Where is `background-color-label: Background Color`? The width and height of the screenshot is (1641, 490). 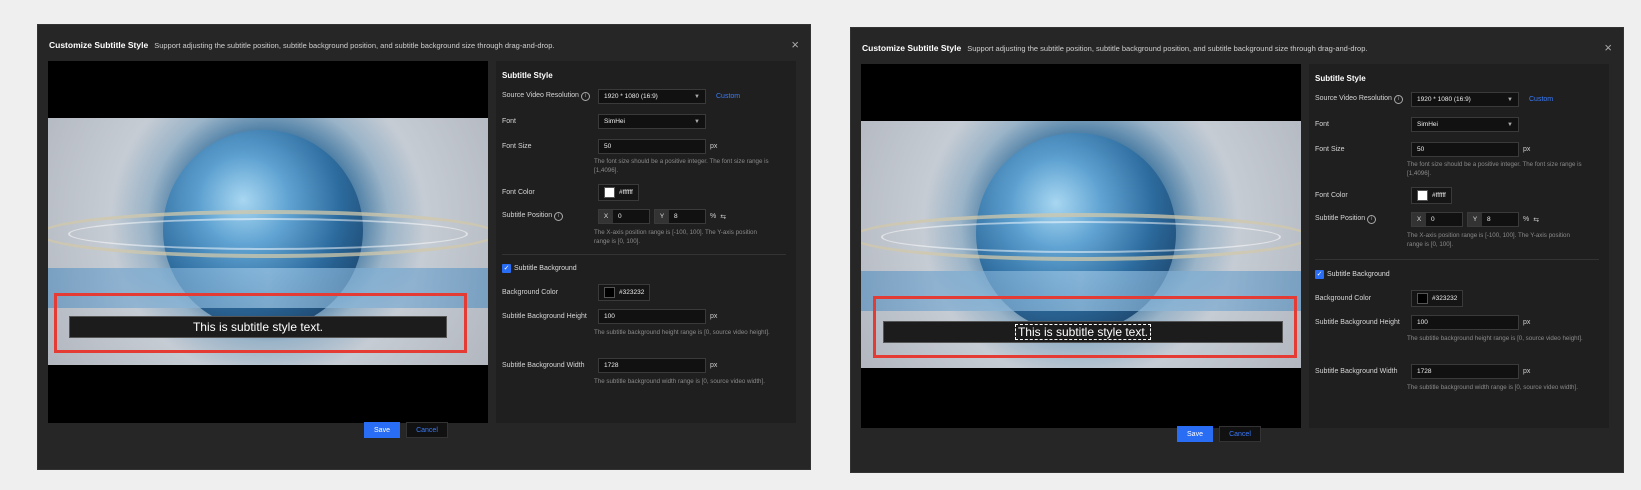 background-color-label: Background Color is located at coordinates (530, 292).